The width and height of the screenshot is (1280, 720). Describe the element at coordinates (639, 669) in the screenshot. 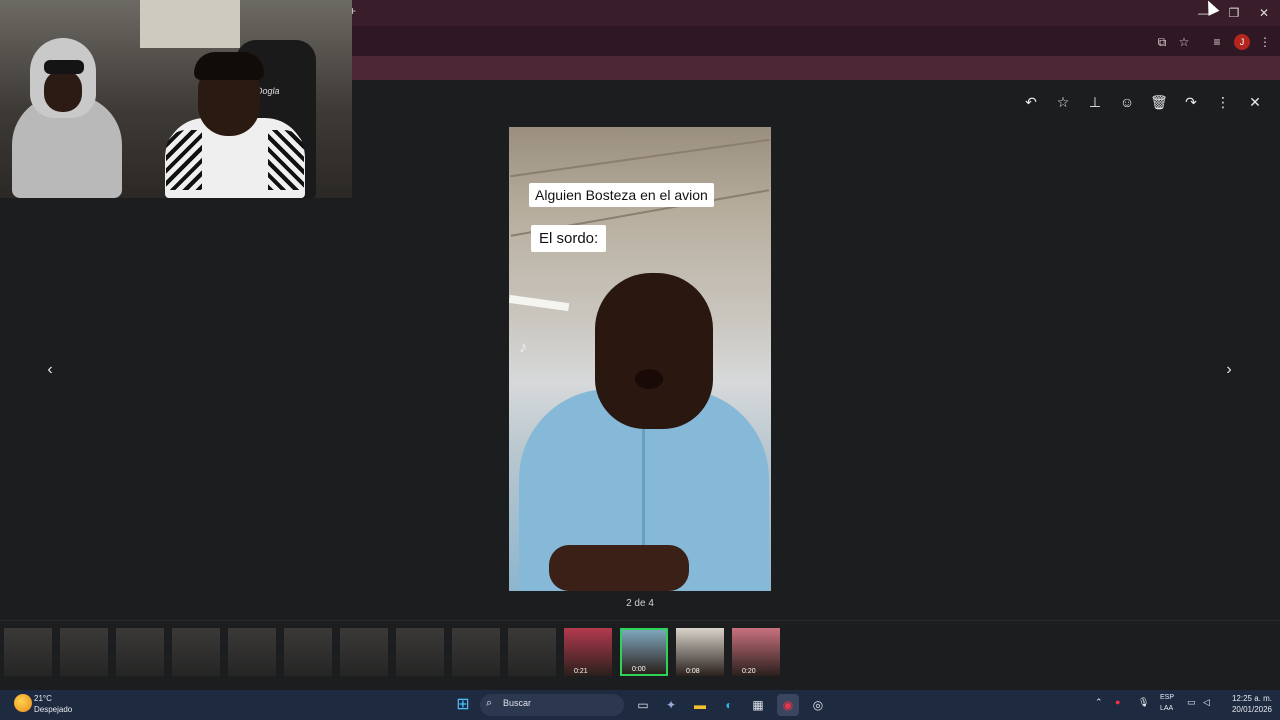

I see `thumbnail-duration: 0:00` at that location.